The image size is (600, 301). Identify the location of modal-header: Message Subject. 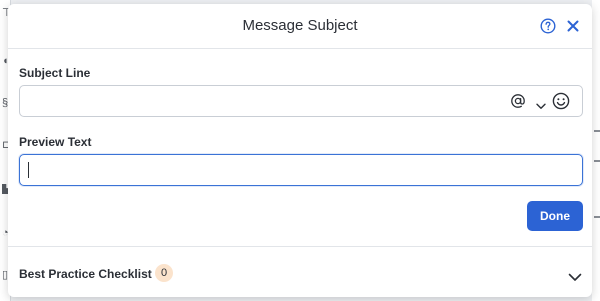
(300, 26).